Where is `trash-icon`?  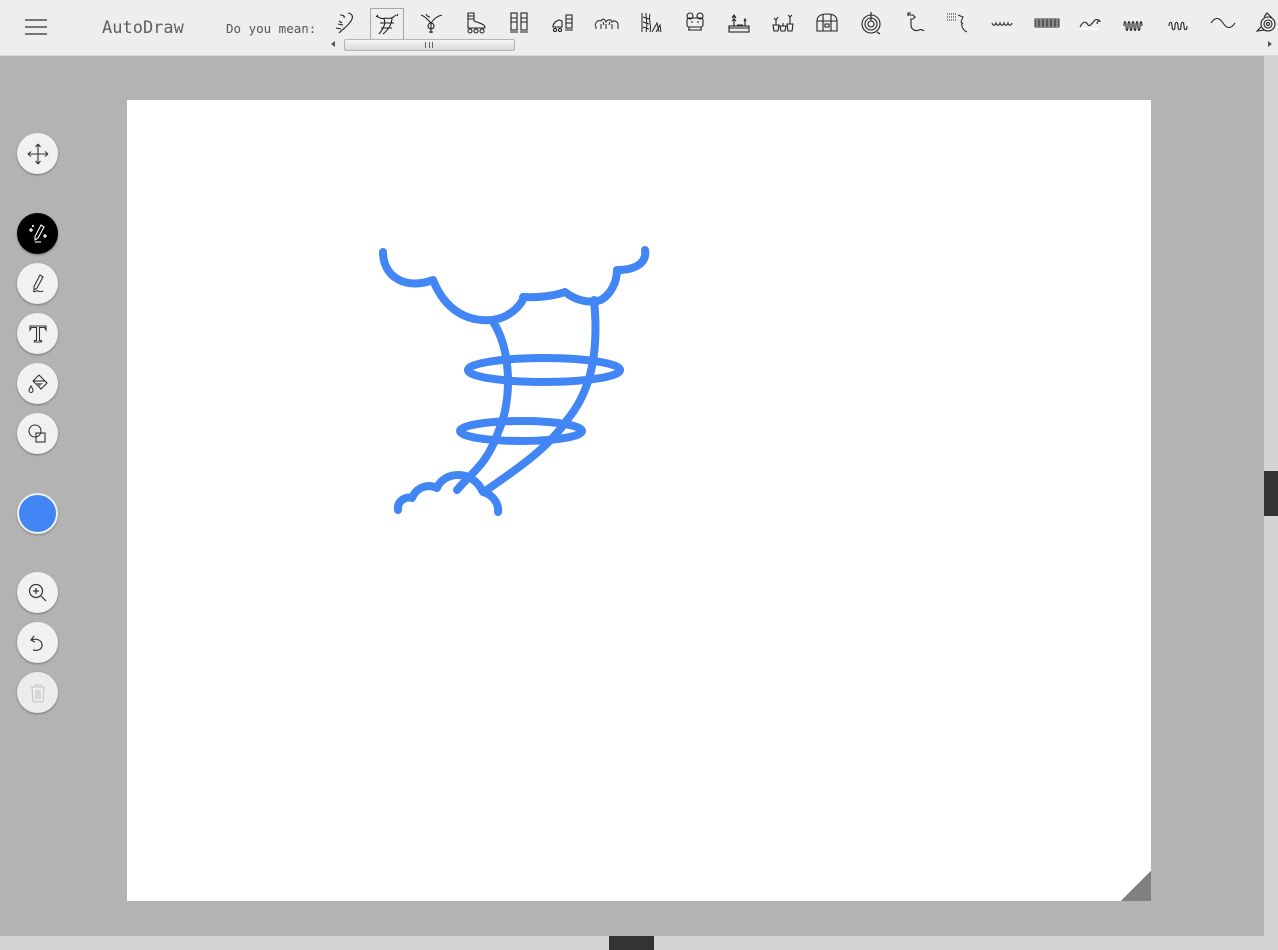 trash-icon is located at coordinates (37, 693).